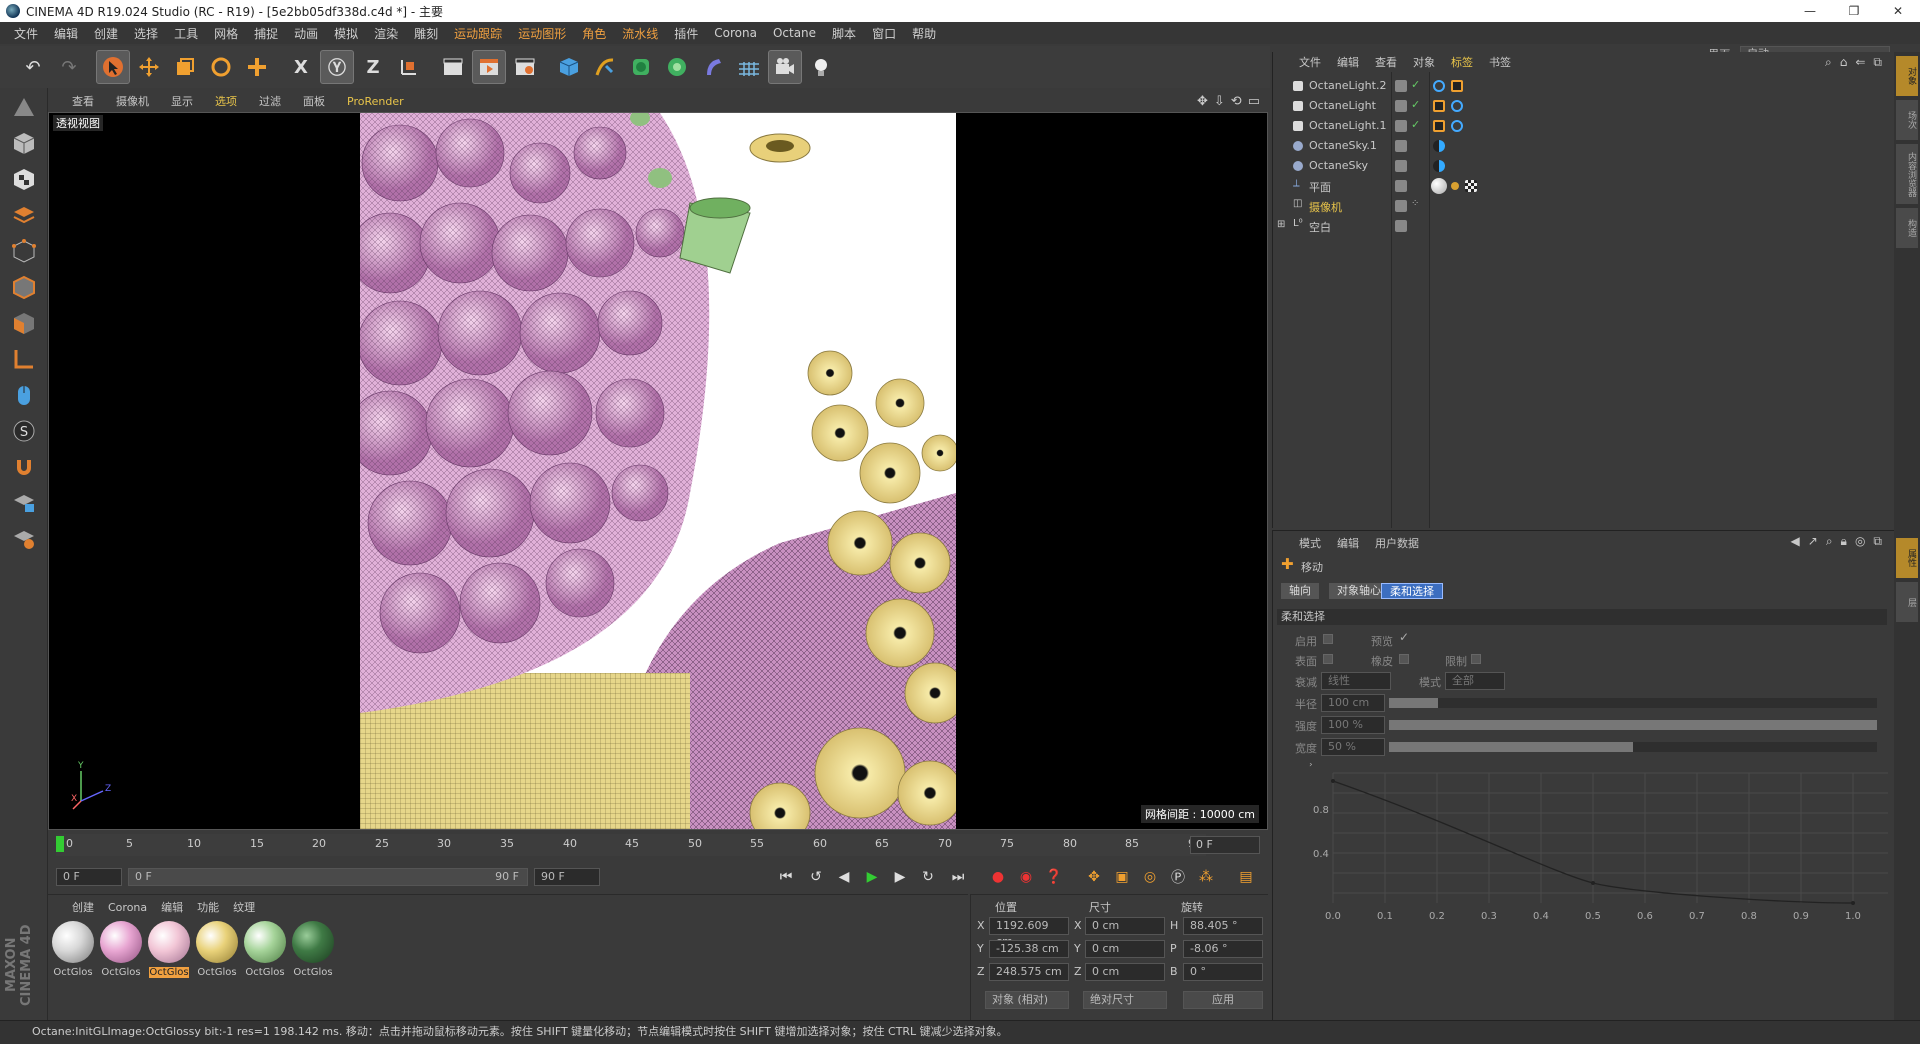  Describe the element at coordinates (1898, 11) in the screenshot. I see `close-button: ✕` at that location.